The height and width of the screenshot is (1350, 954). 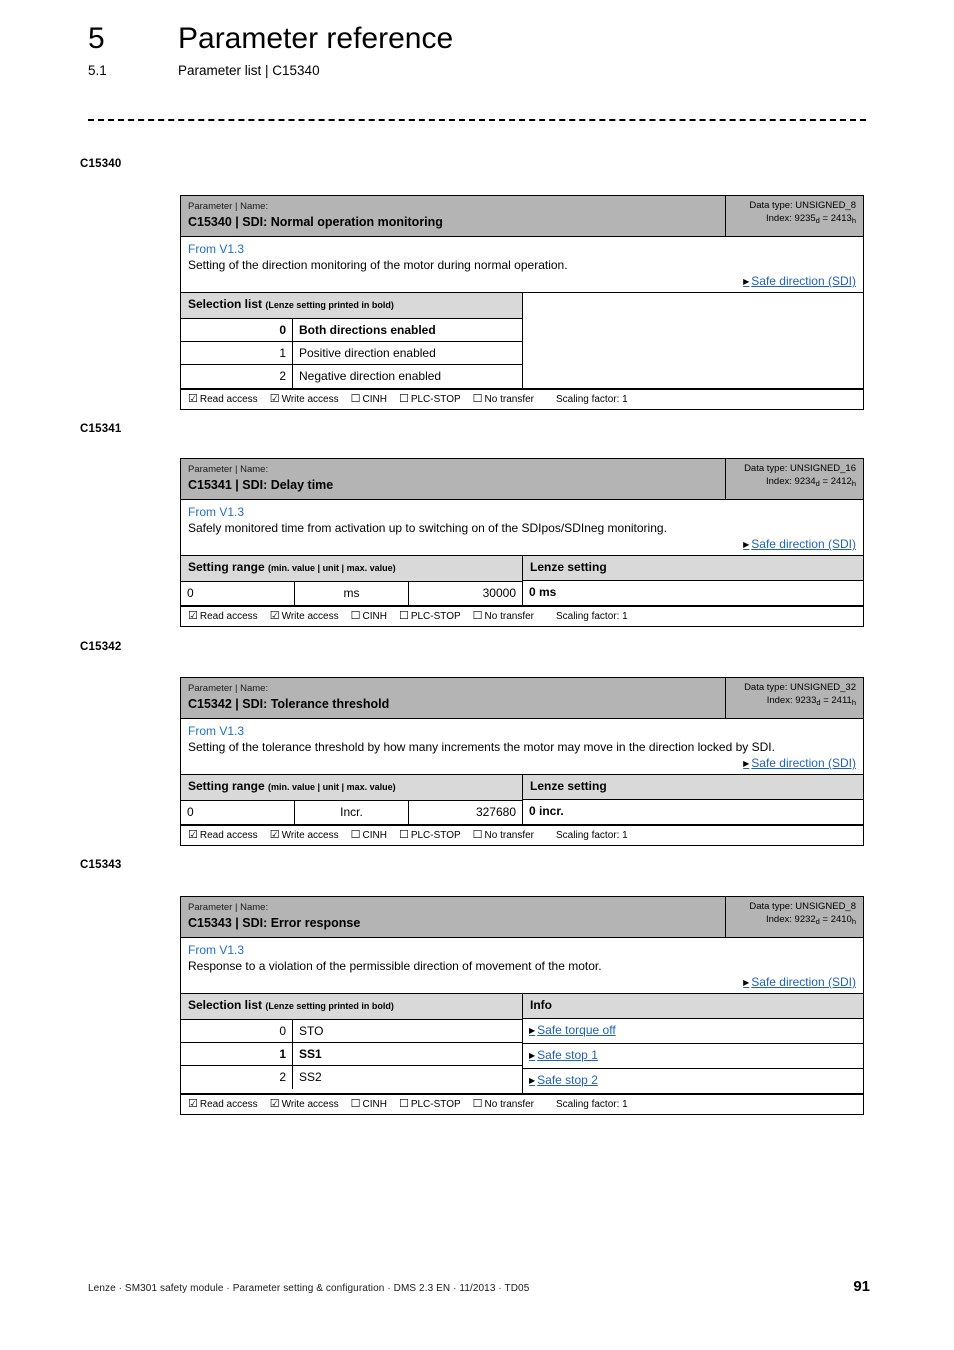 I want to click on chapter-number: 5, so click(x=96, y=38).